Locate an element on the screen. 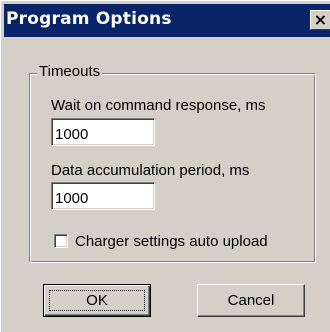 This screenshot has height=332, width=330. accumulation-period-label: Data accumulation period, ms is located at coordinates (150, 170).